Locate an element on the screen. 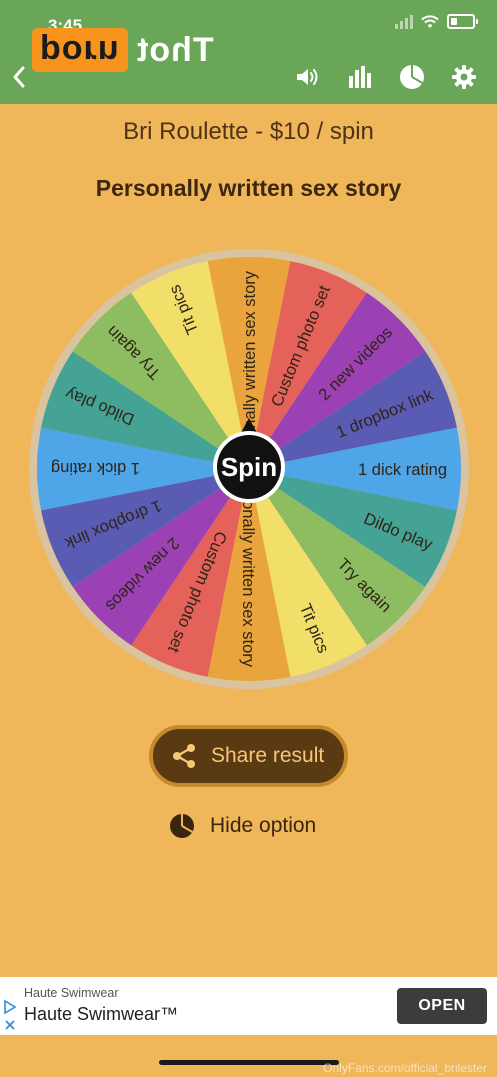 The image size is (497, 1077). settings-button is located at coordinates (464, 77).